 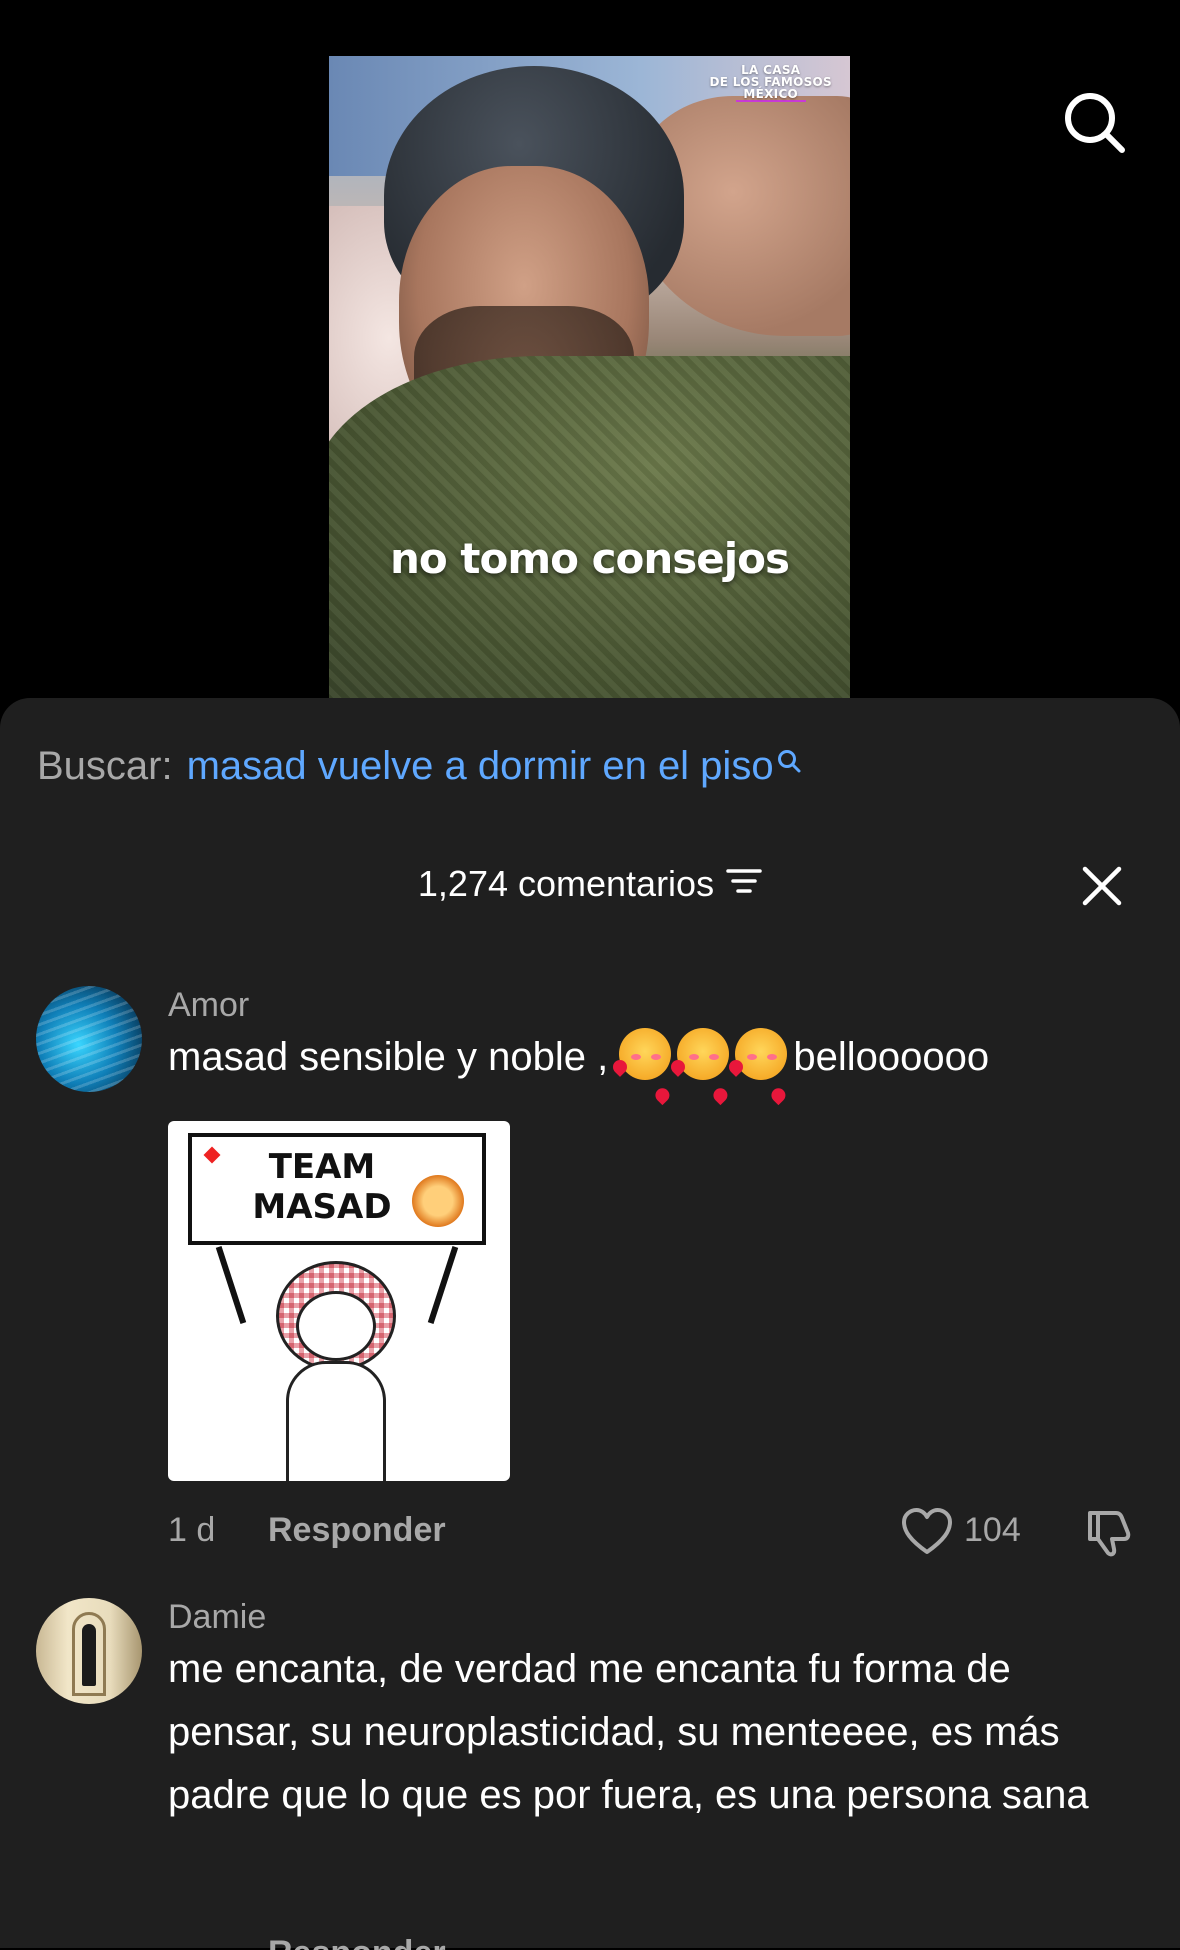 What do you see at coordinates (770, 83) in the screenshot?
I see `show-logo: LA CASA DE LOS FAMOSOS MÉXICO` at bounding box center [770, 83].